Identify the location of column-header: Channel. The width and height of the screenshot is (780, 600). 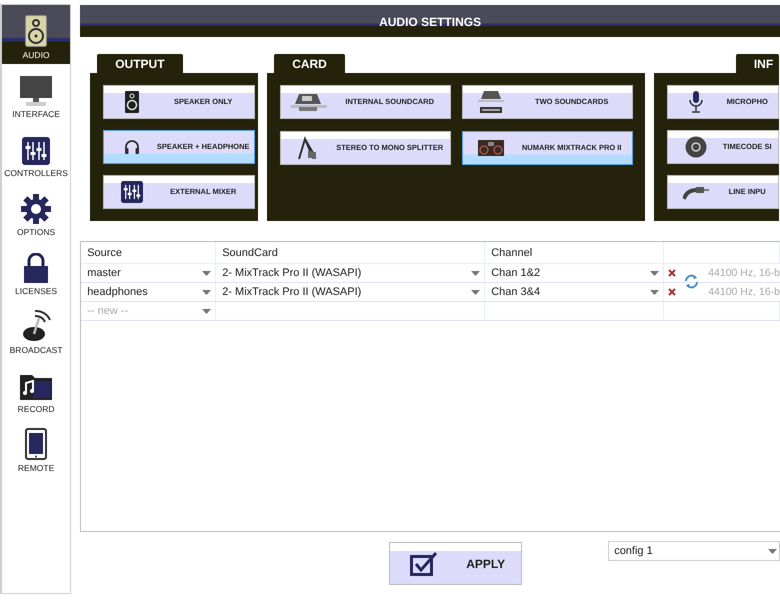
(574, 252).